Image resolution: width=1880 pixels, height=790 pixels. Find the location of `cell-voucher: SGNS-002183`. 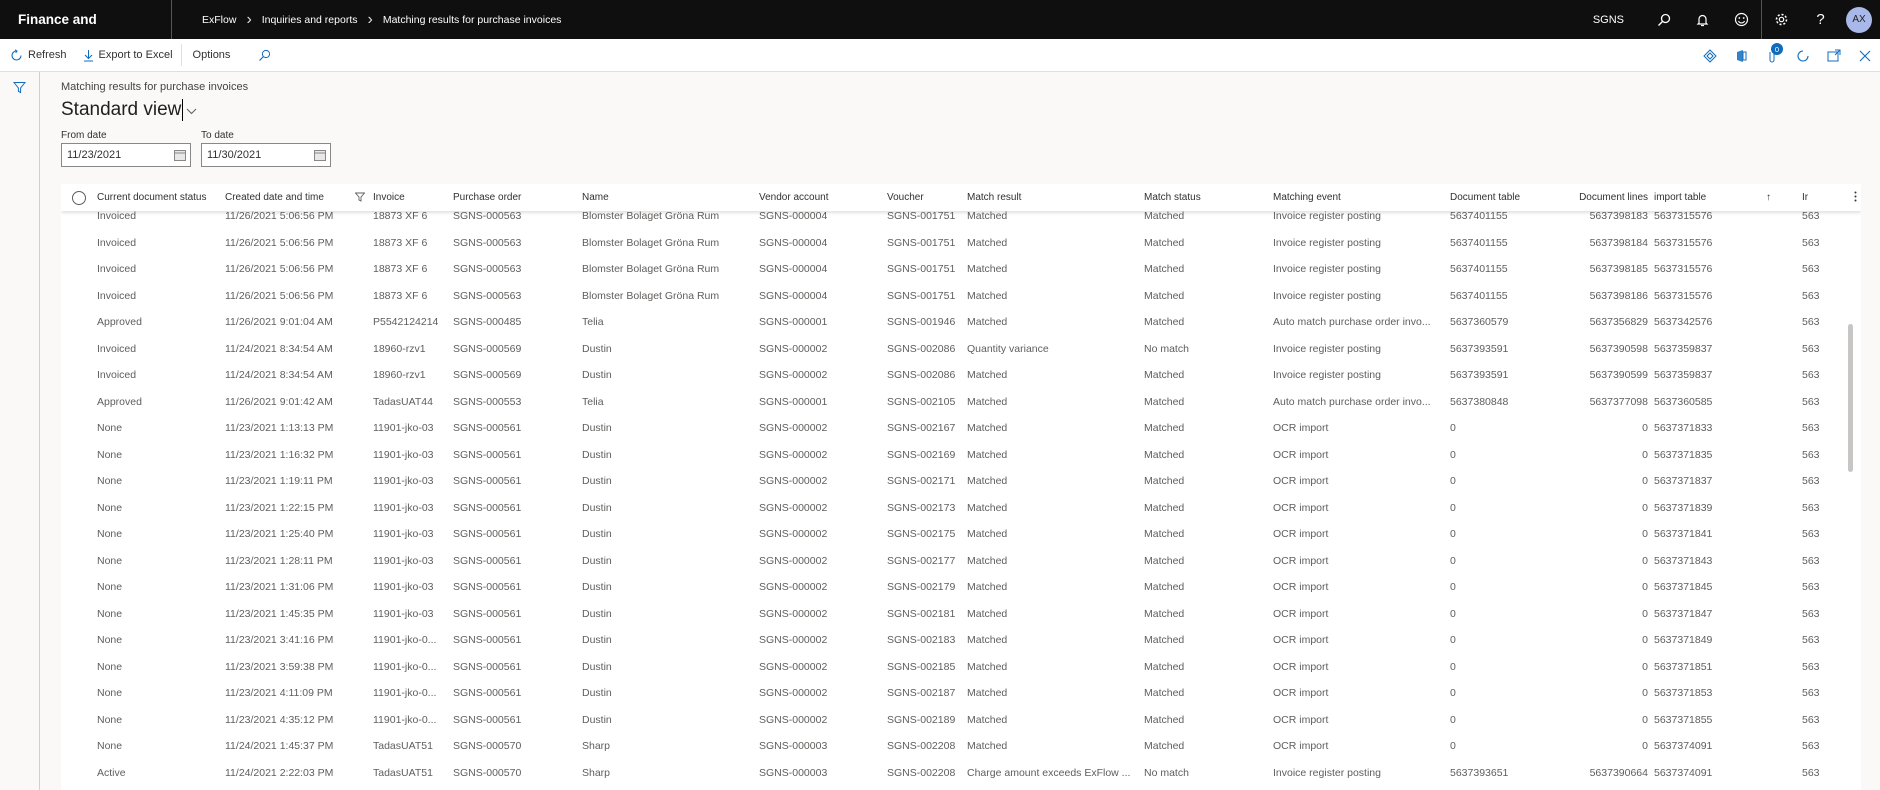

cell-voucher: SGNS-002183 is located at coordinates (927, 640).